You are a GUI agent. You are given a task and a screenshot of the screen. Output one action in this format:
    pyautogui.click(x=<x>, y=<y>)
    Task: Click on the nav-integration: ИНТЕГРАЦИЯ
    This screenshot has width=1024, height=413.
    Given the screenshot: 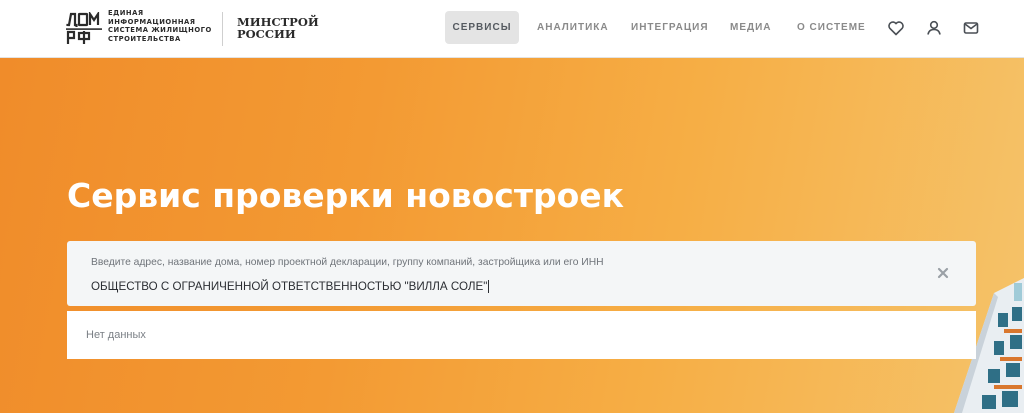 What is the action you would take?
    pyautogui.click(x=670, y=27)
    